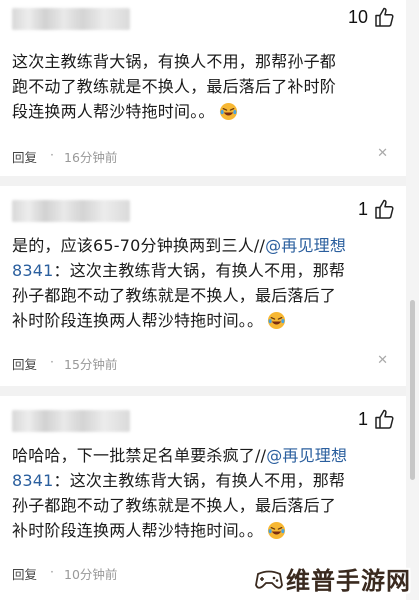 The image size is (419, 600). What do you see at coordinates (91, 157) in the screenshot?
I see `timestamp: 16分钟前` at bounding box center [91, 157].